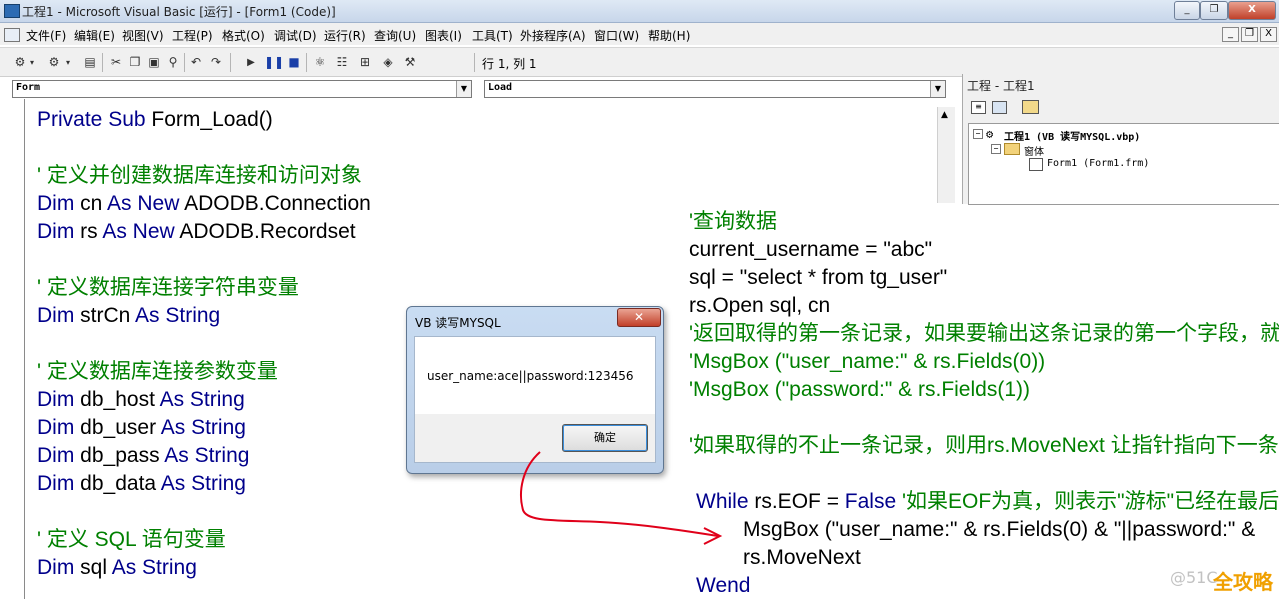 Image resolution: width=1279 pixels, height=600 pixels. What do you see at coordinates (1194, 577) in the screenshot?
I see `watermark-text: @51C` at bounding box center [1194, 577].